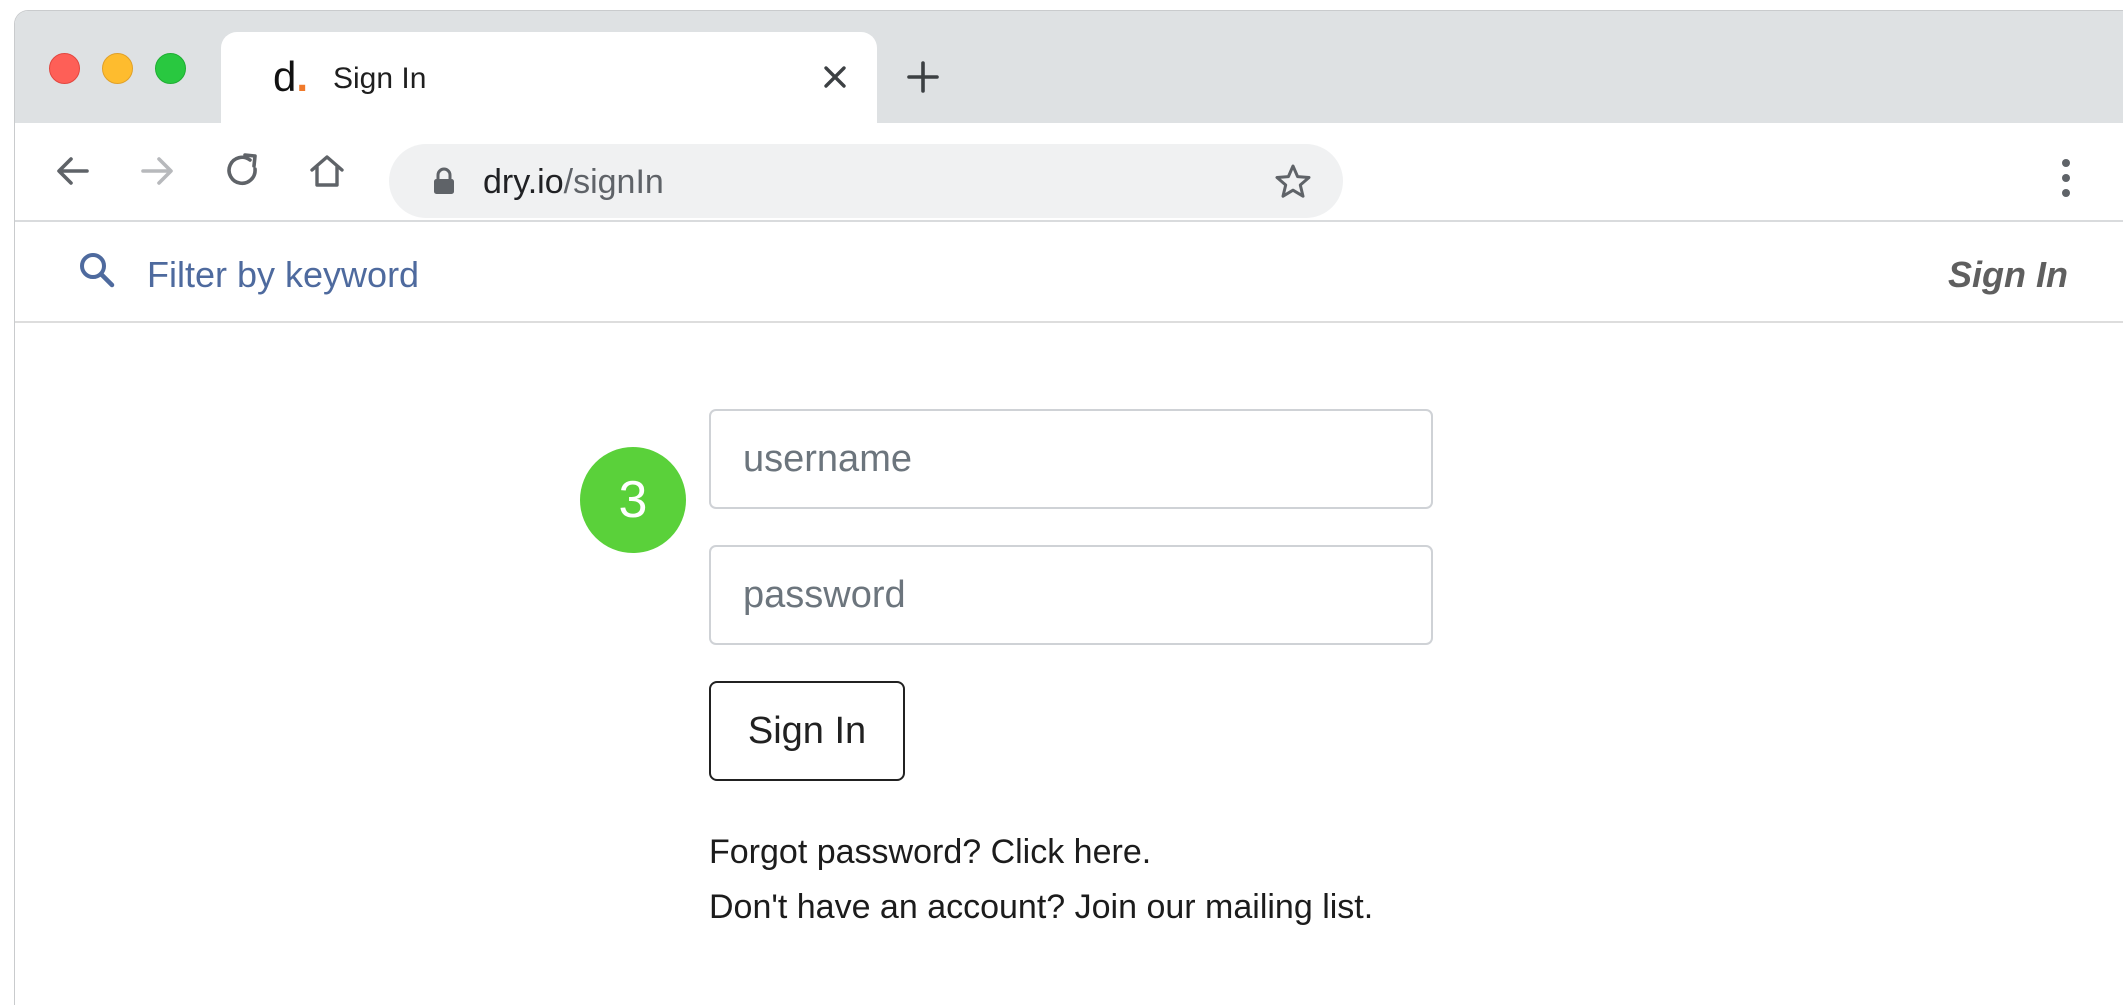 The height and width of the screenshot is (1005, 2123). Describe the element at coordinates (549, 77) in the screenshot. I see `tab-sign-in: d. Sign In` at that location.